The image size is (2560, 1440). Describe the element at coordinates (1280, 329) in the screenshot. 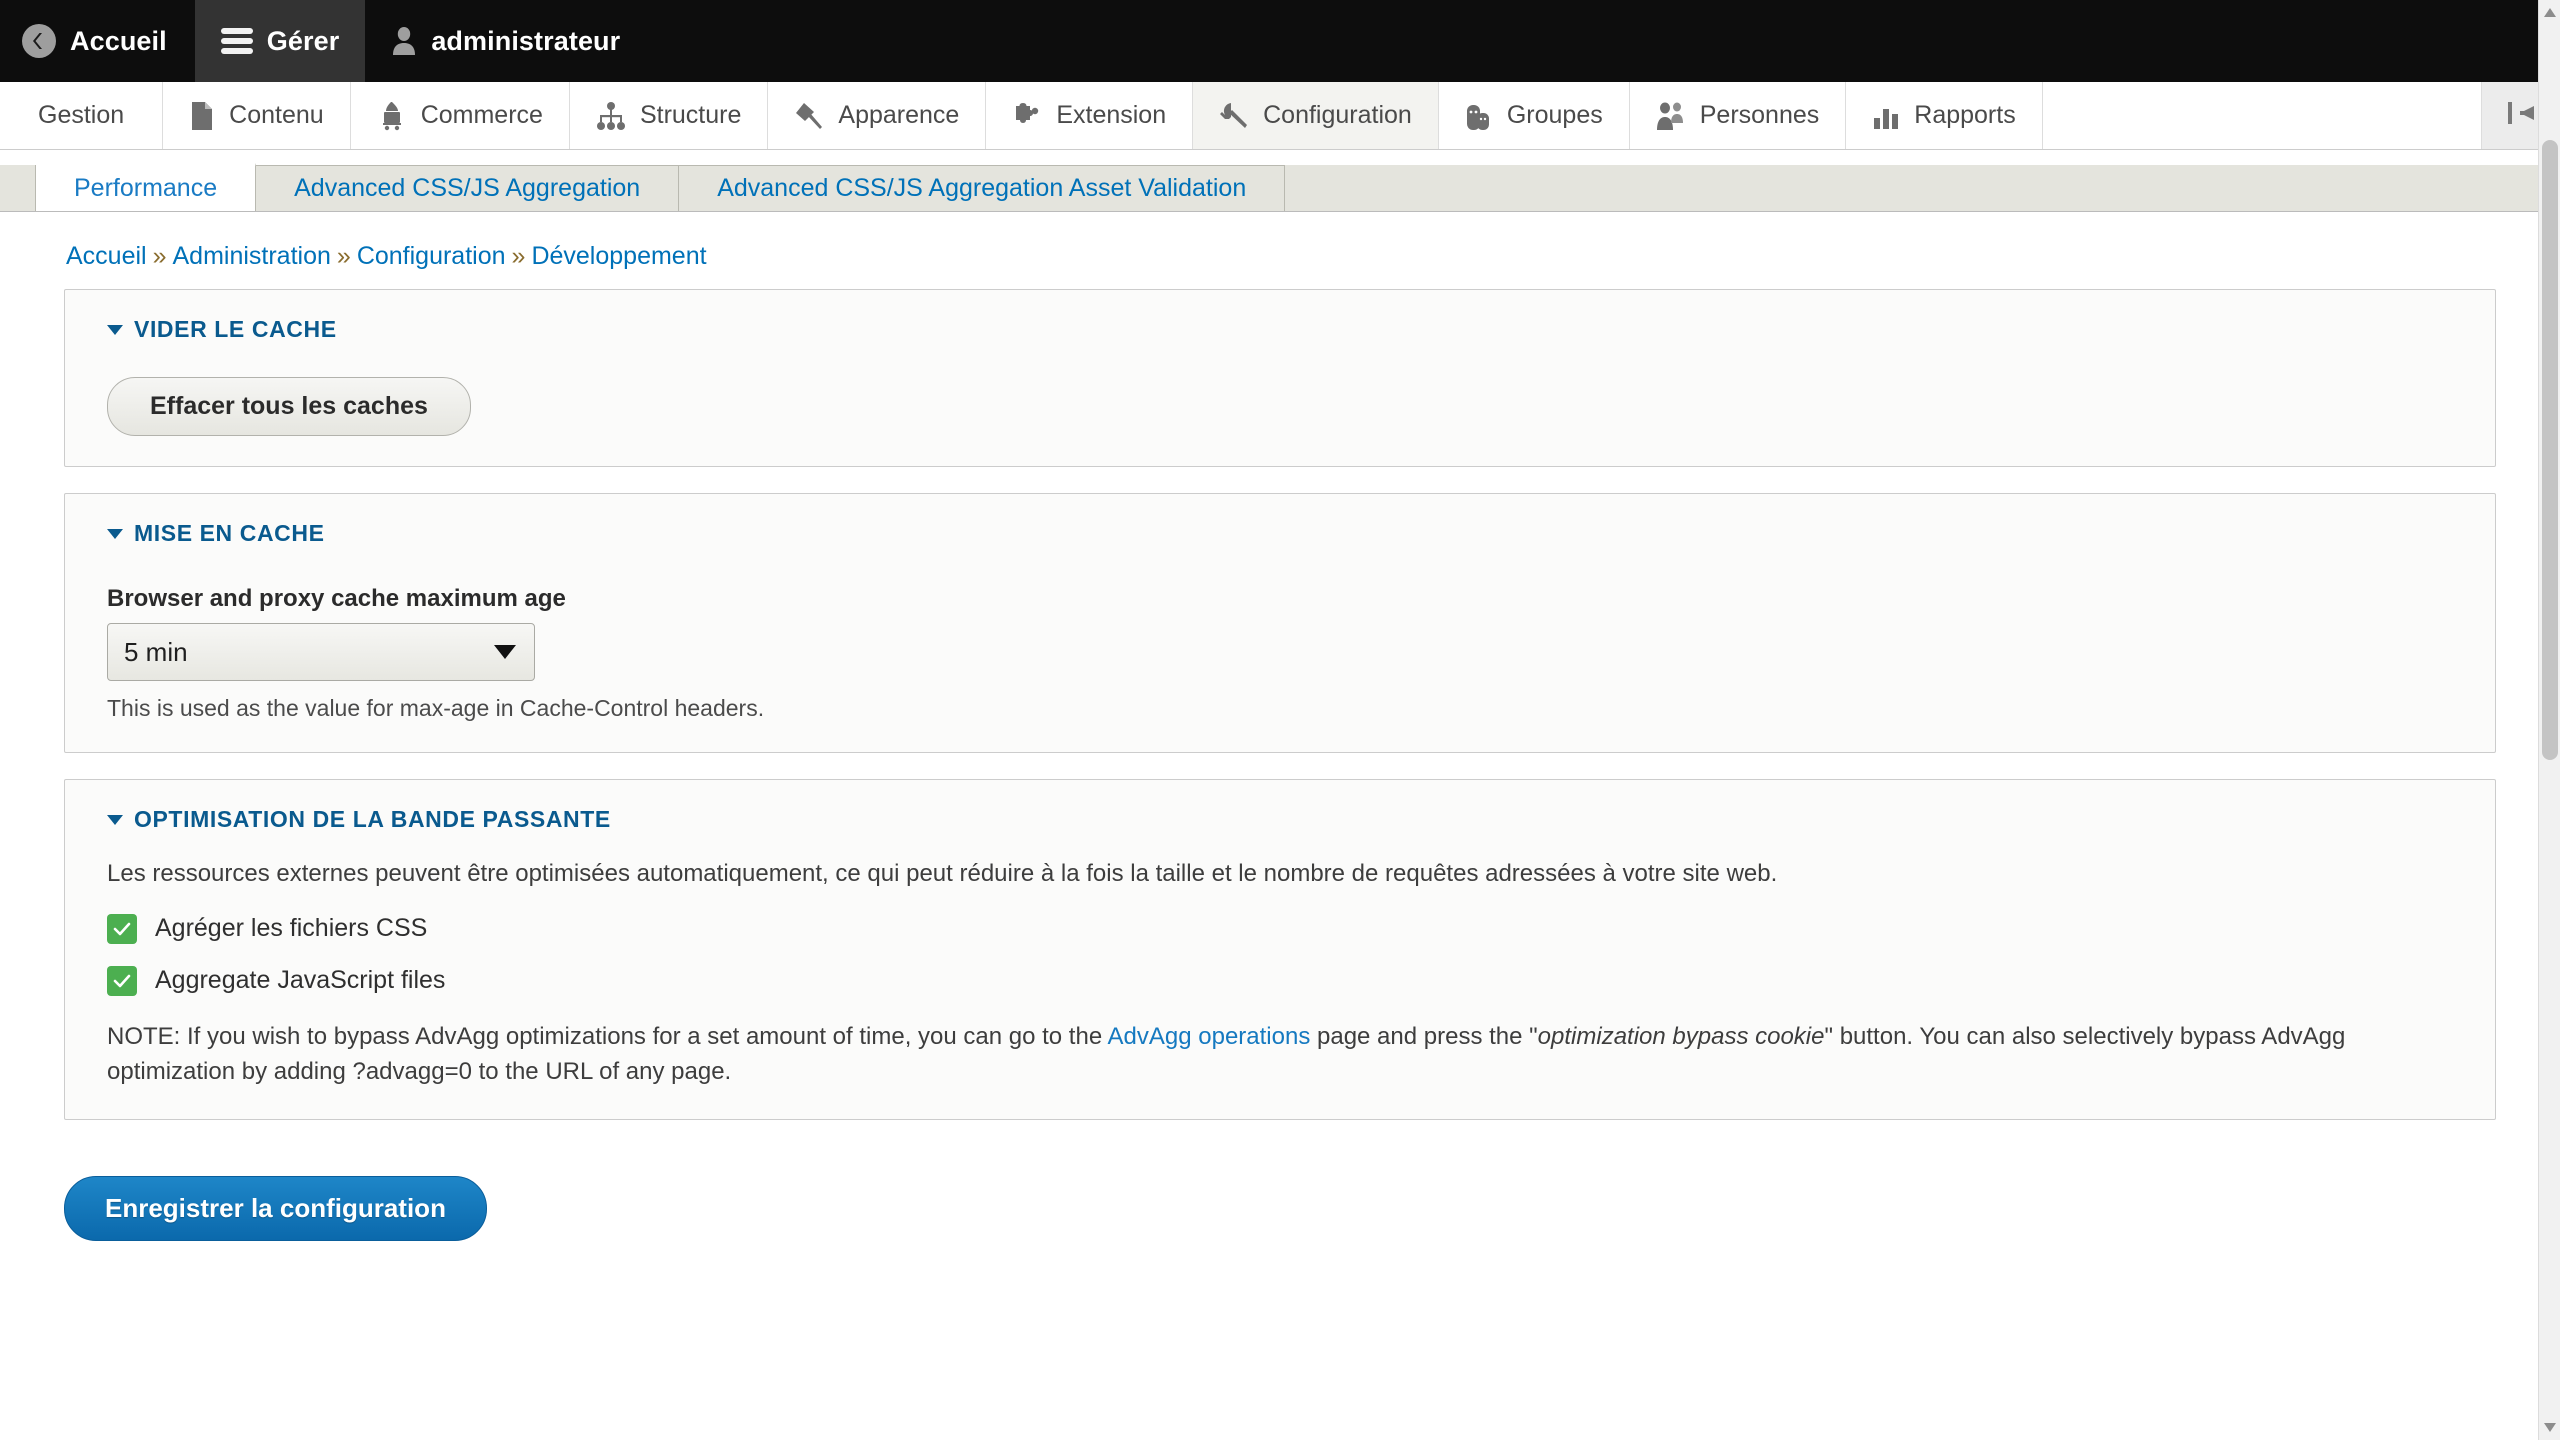

I see `fieldset-clear-cache-legend: VIDER LE CACHE` at that location.